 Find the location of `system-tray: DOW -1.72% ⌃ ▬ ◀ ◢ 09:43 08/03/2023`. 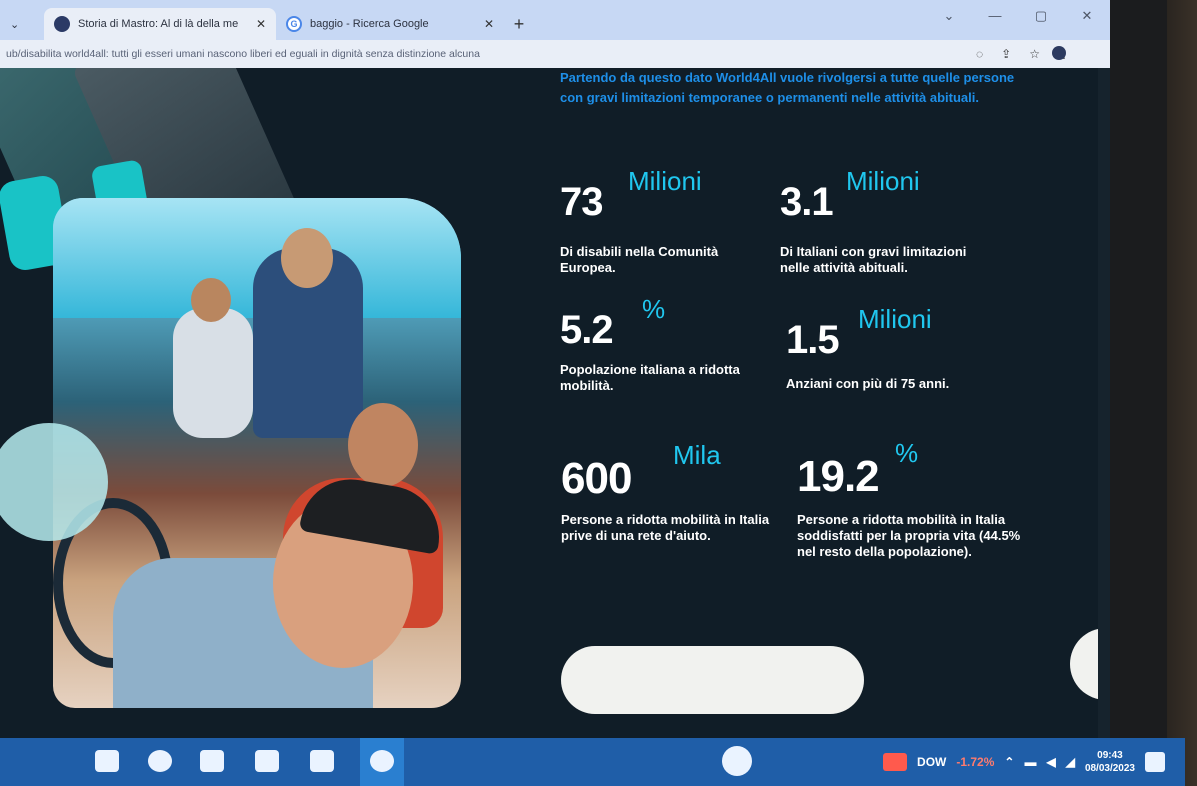

system-tray: DOW -1.72% ⌃ ▬ ◀ ◢ 09:43 08/03/2023 is located at coordinates (1024, 762).